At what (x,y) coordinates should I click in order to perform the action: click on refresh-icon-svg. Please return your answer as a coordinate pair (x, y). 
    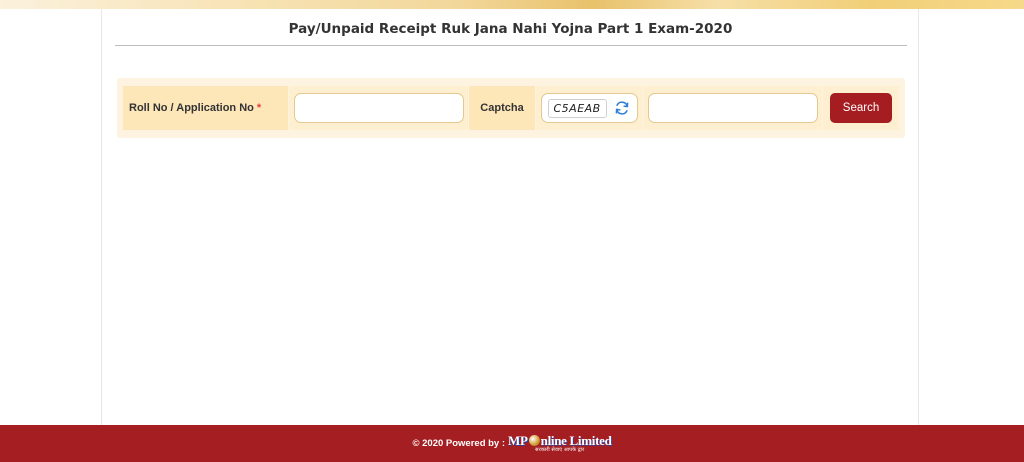
    Looking at the image, I should click on (622, 108).